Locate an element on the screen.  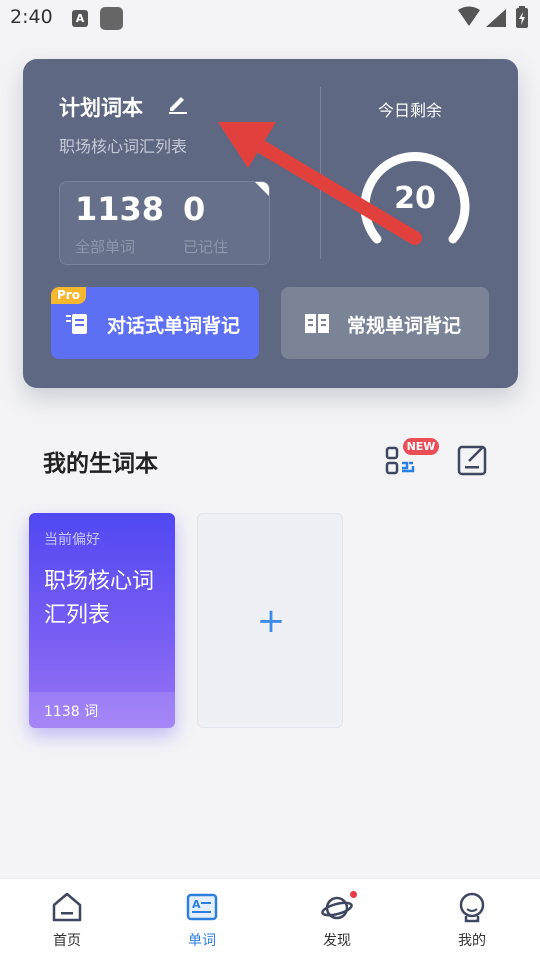
nav-item-words: A 单词 is located at coordinates (202, 919).